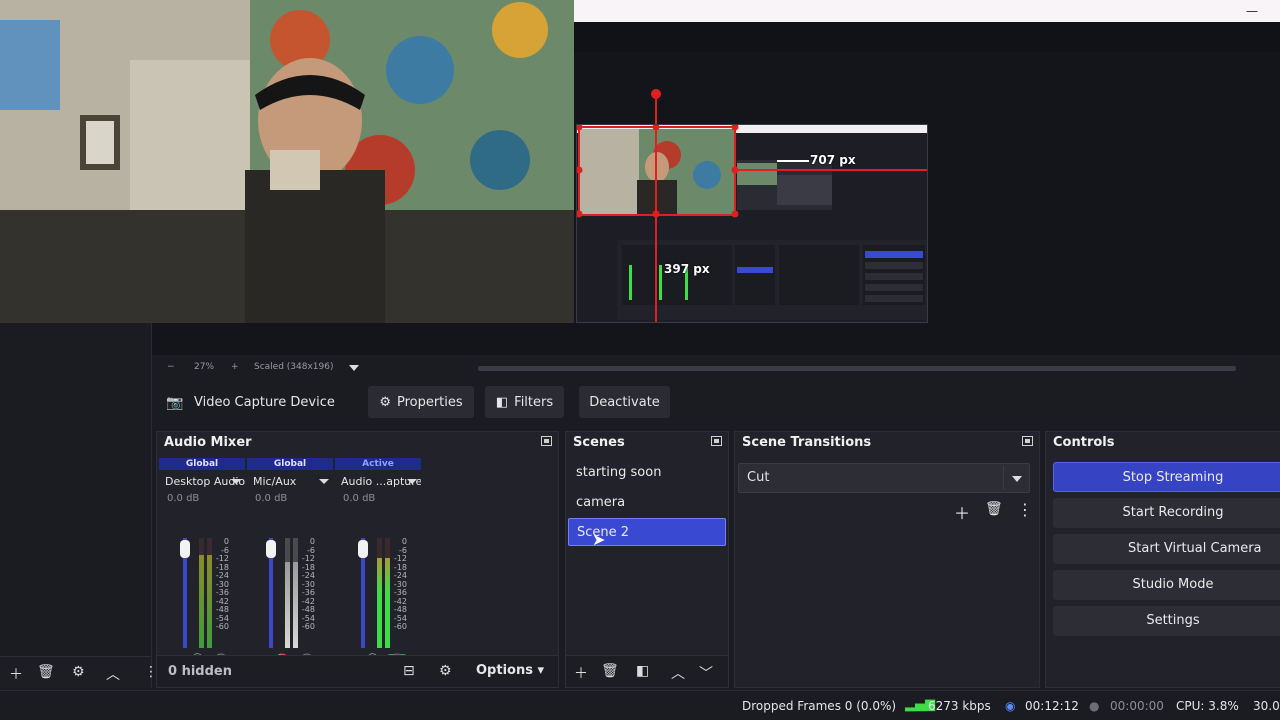 This screenshot has width=1280, height=720. Describe the element at coordinates (927, 37) in the screenshot. I see `browser-source-dark-strip` at that location.